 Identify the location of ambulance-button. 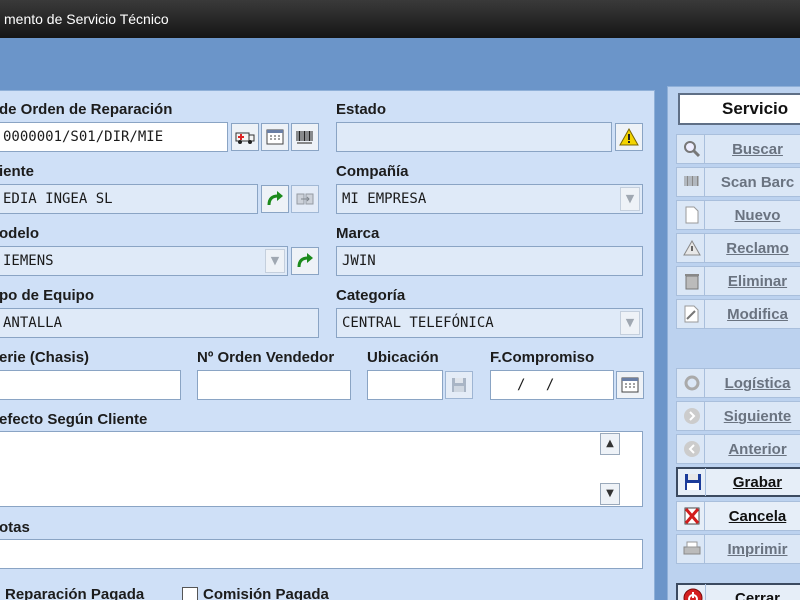
(245, 137).